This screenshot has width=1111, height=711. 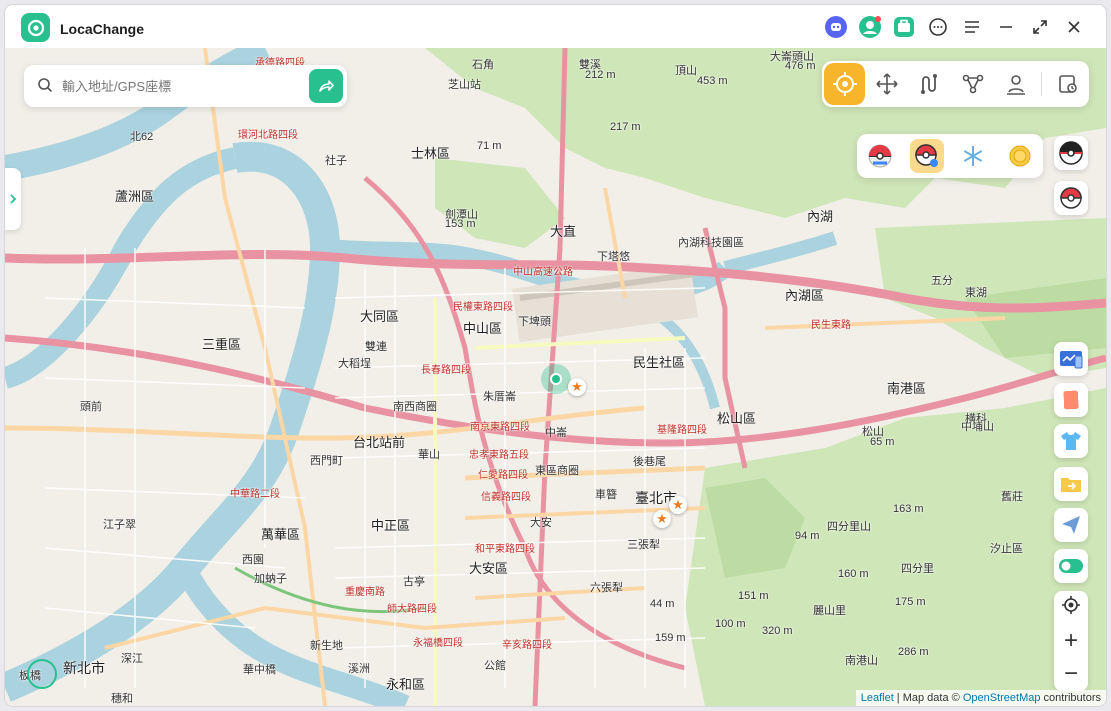 What do you see at coordinates (84, 668) in the screenshot?
I see `map-label: 新北市` at bounding box center [84, 668].